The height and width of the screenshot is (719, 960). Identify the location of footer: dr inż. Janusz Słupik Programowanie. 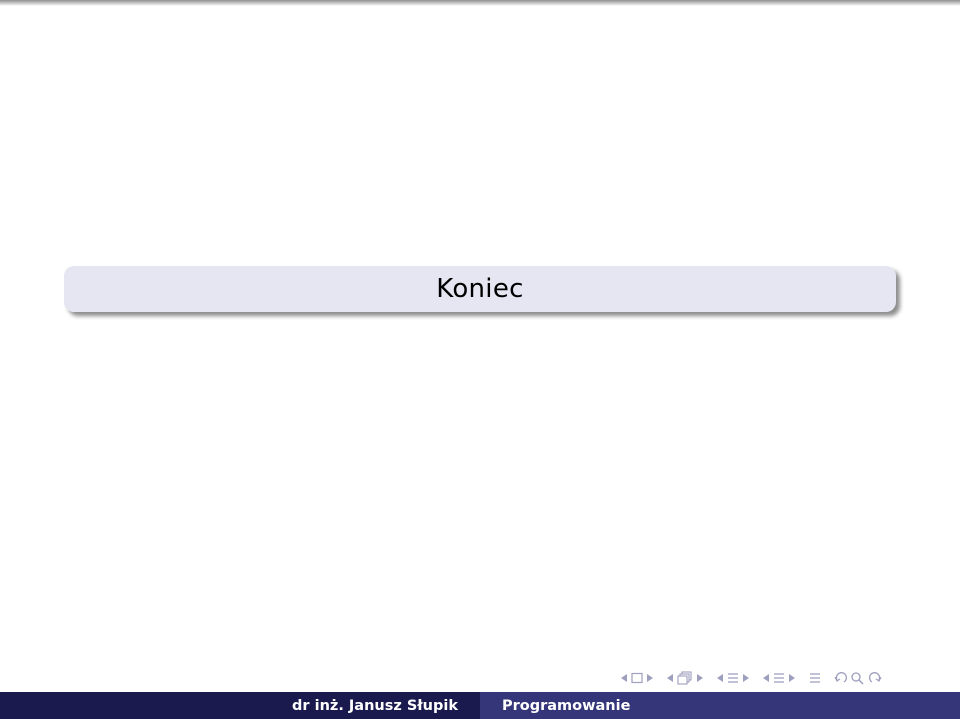
(480, 705).